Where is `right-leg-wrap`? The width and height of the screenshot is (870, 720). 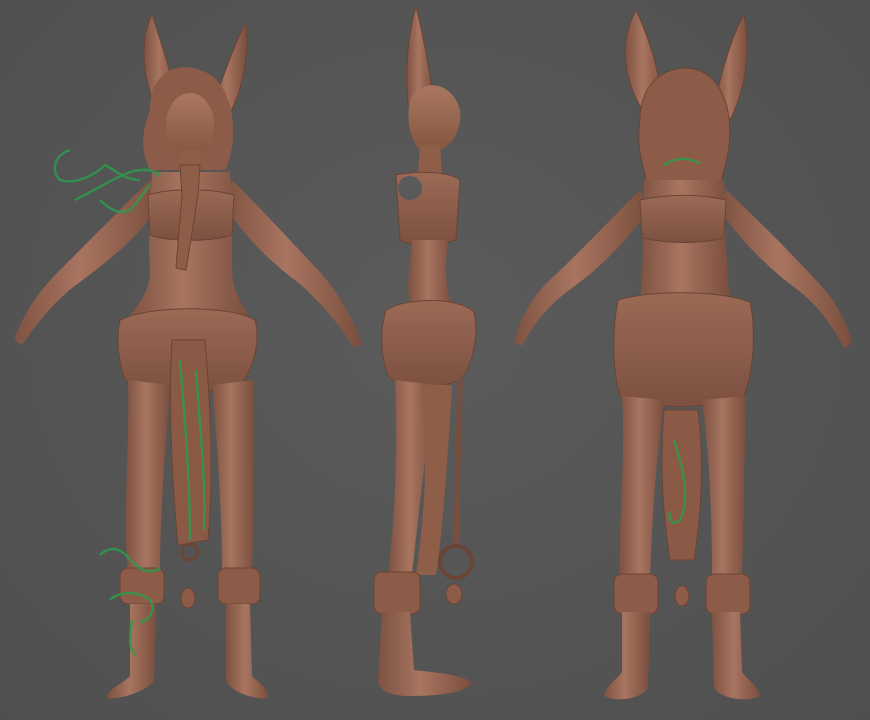
right-leg-wrap is located at coordinates (239, 586).